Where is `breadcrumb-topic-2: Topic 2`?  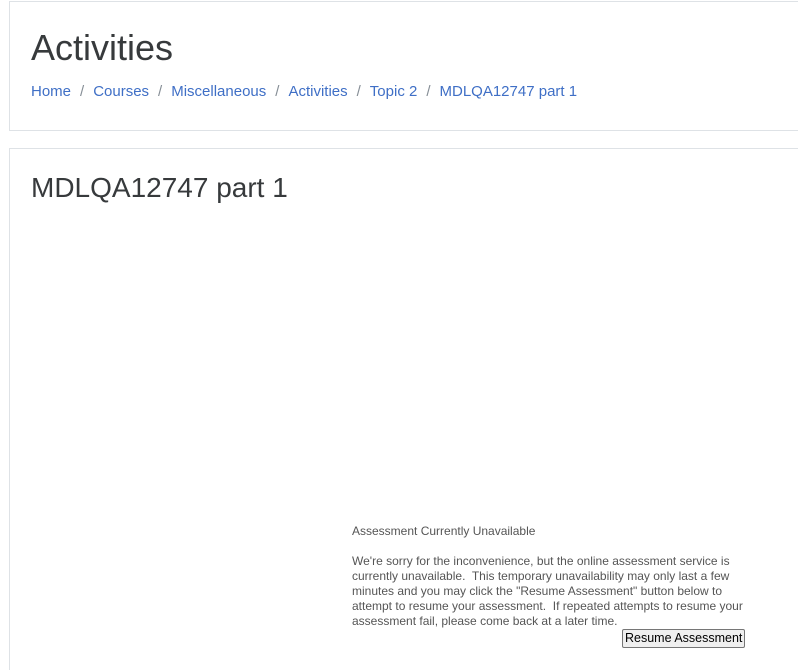 breadcrumb-topic-2: Topic 2 is located at coordinates (394, 92).